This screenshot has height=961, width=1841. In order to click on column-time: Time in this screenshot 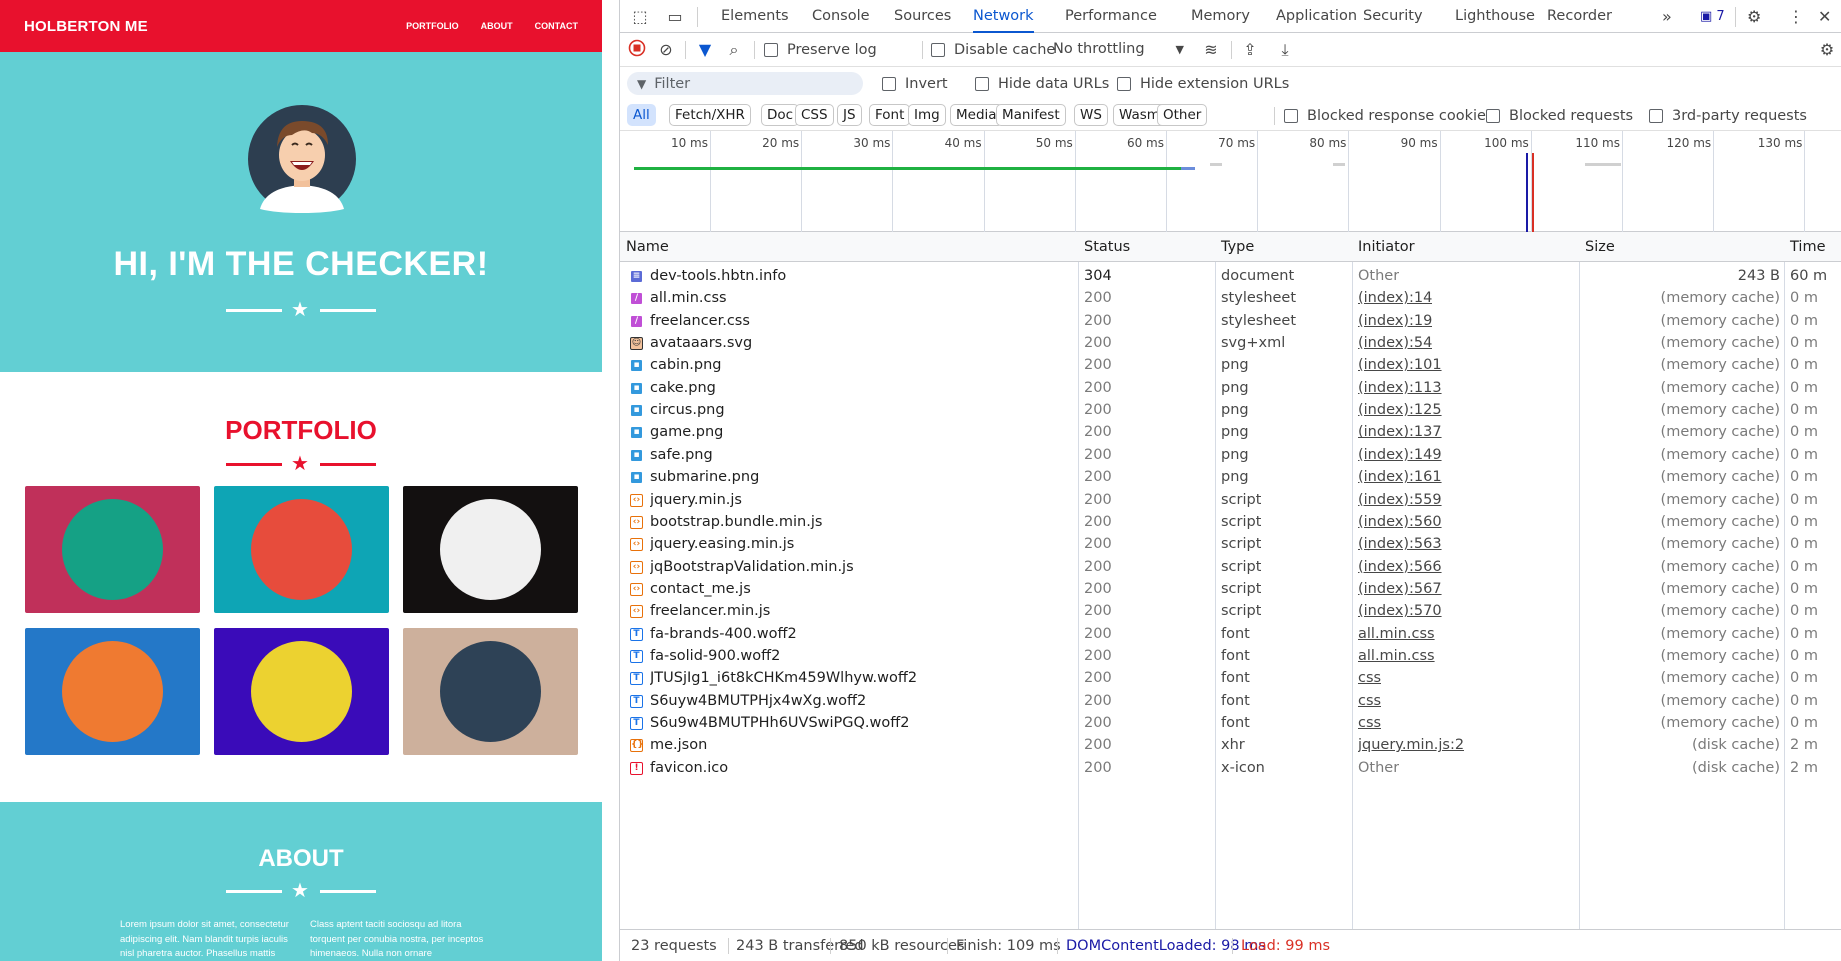, I will do `click(1805, 247)`.